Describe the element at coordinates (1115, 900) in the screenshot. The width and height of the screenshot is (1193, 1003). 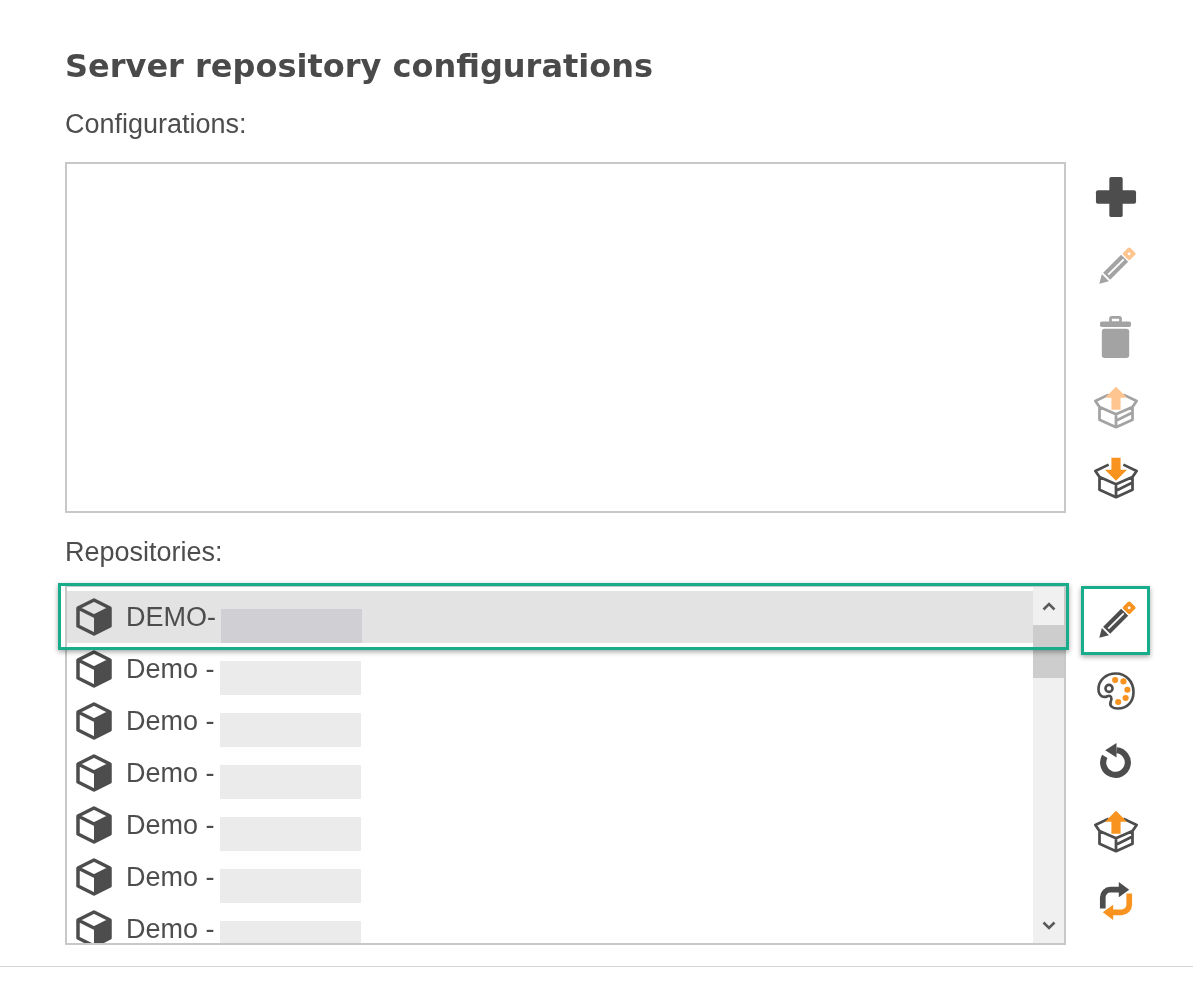
I see `cycle-arrows-icon` at that location.